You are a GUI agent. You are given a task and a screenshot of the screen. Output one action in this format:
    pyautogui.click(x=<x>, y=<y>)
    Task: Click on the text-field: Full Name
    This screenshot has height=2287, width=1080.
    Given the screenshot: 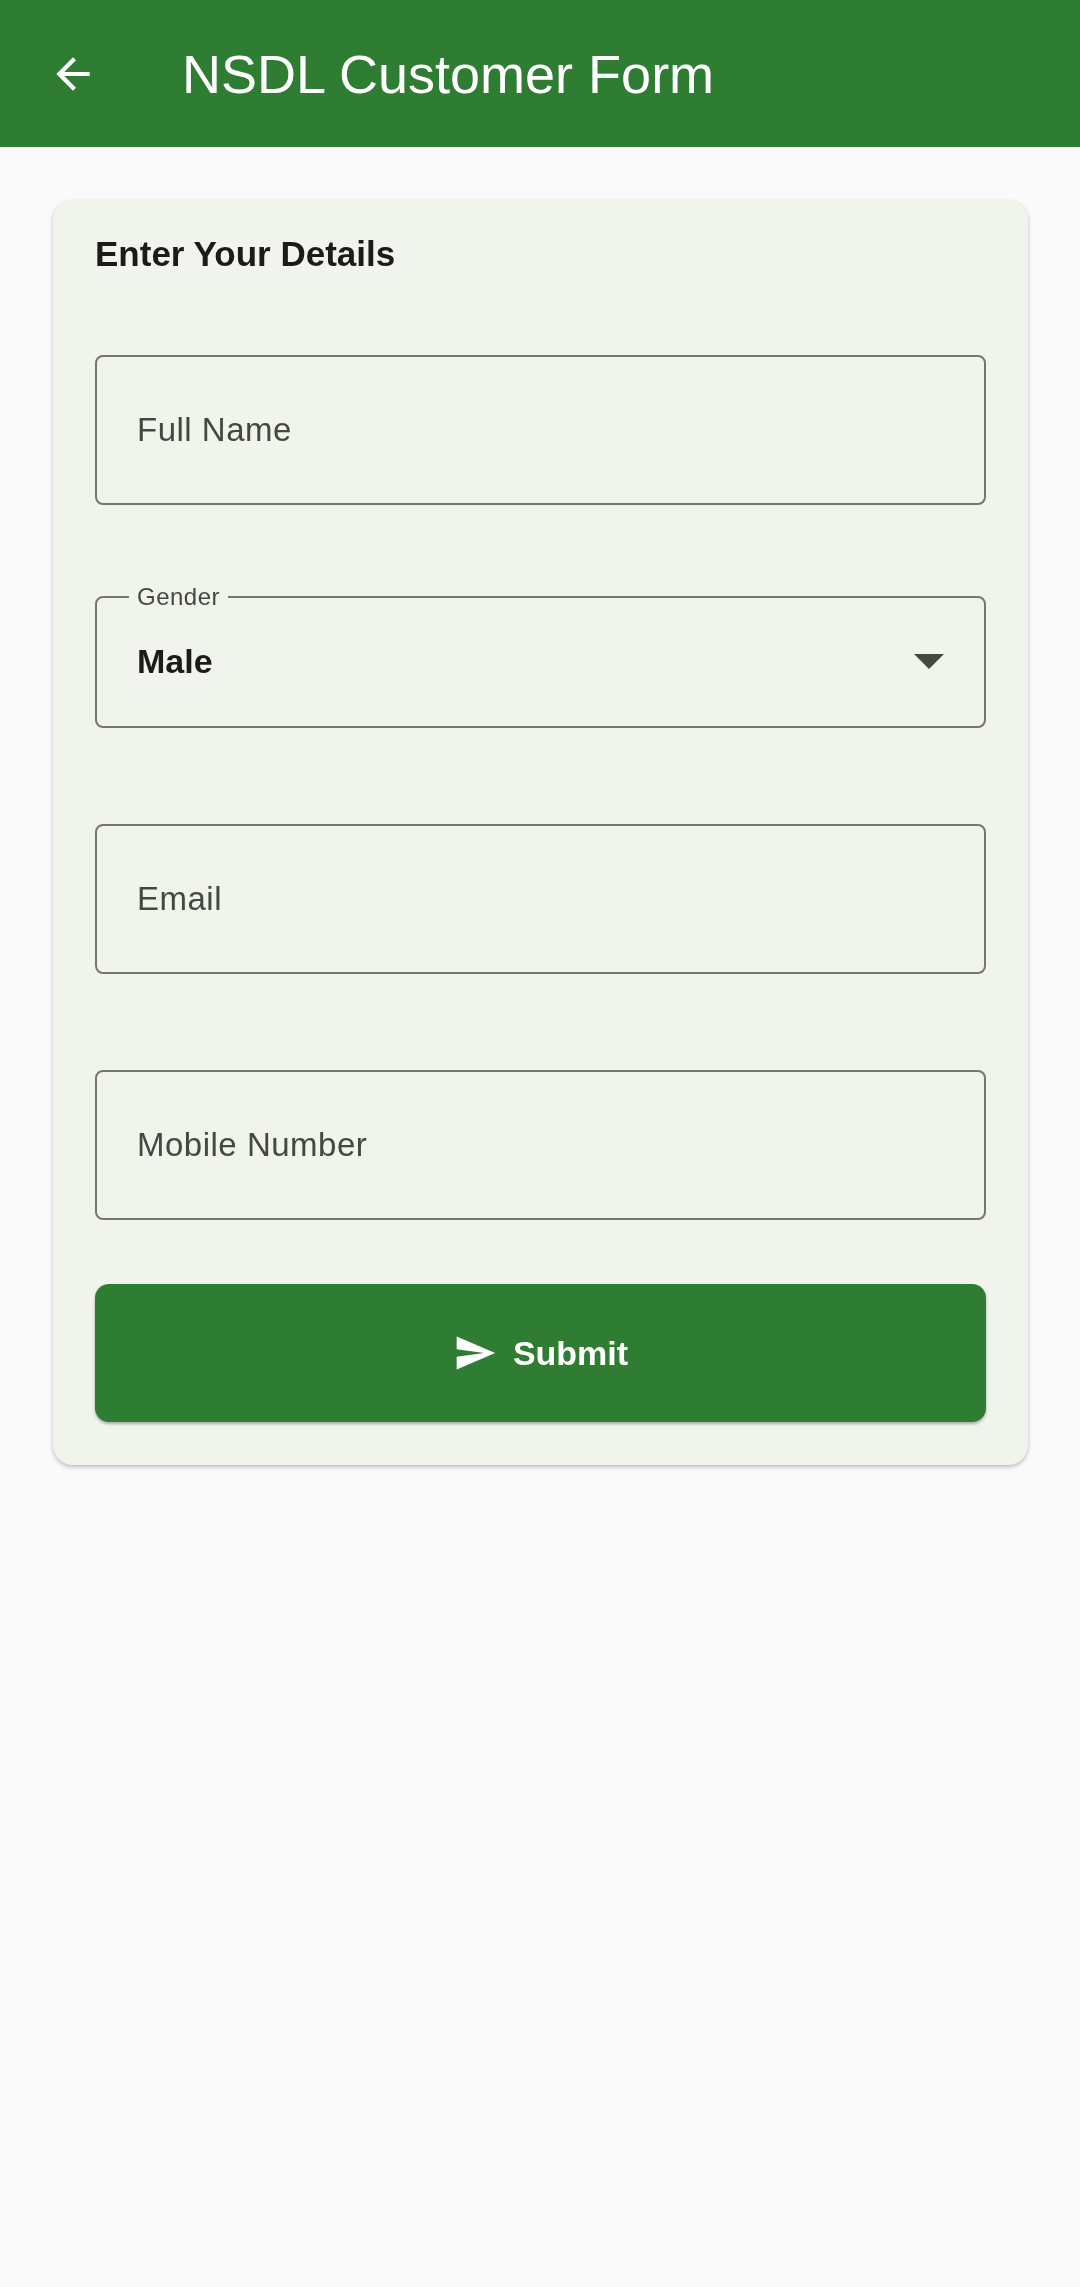 What is the action you would take?
    pyautogui.click(x=540, y=430)
    